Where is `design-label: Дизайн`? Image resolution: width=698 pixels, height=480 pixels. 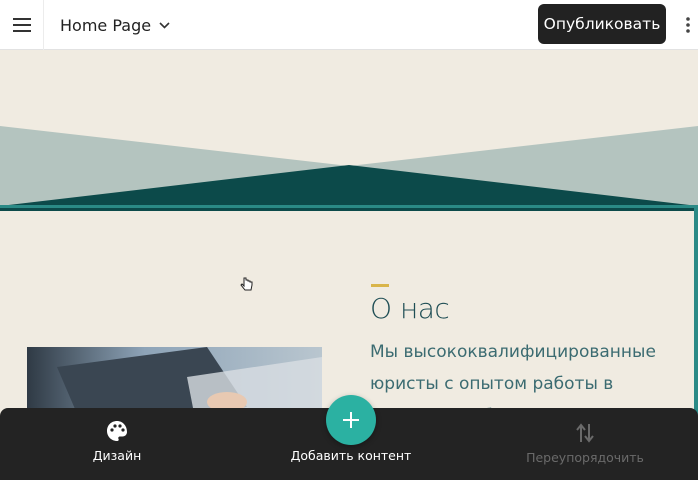 design-label: Дизайн is located at coordinates (117, 455).